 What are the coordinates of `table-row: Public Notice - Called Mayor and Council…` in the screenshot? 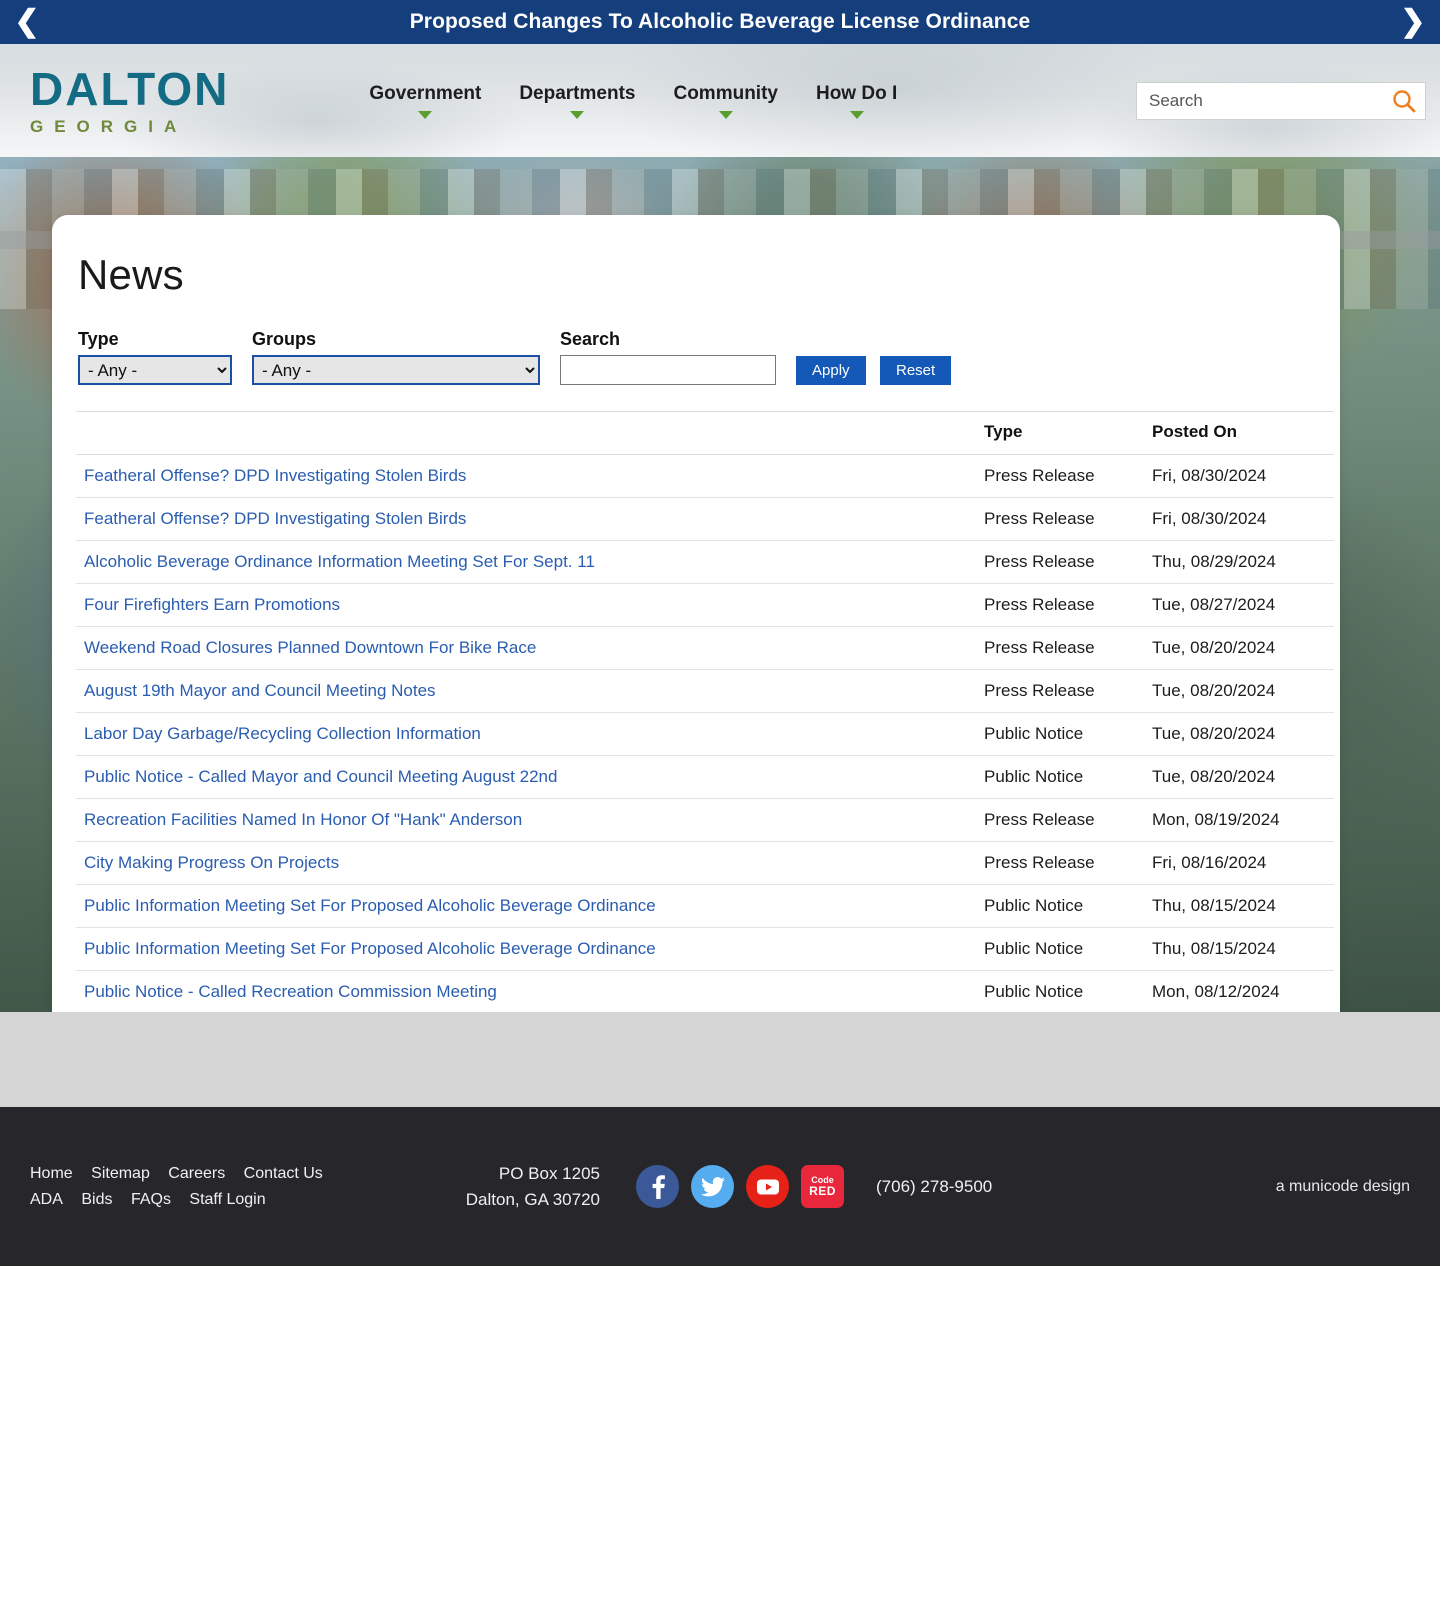 It's located at (705, 777).